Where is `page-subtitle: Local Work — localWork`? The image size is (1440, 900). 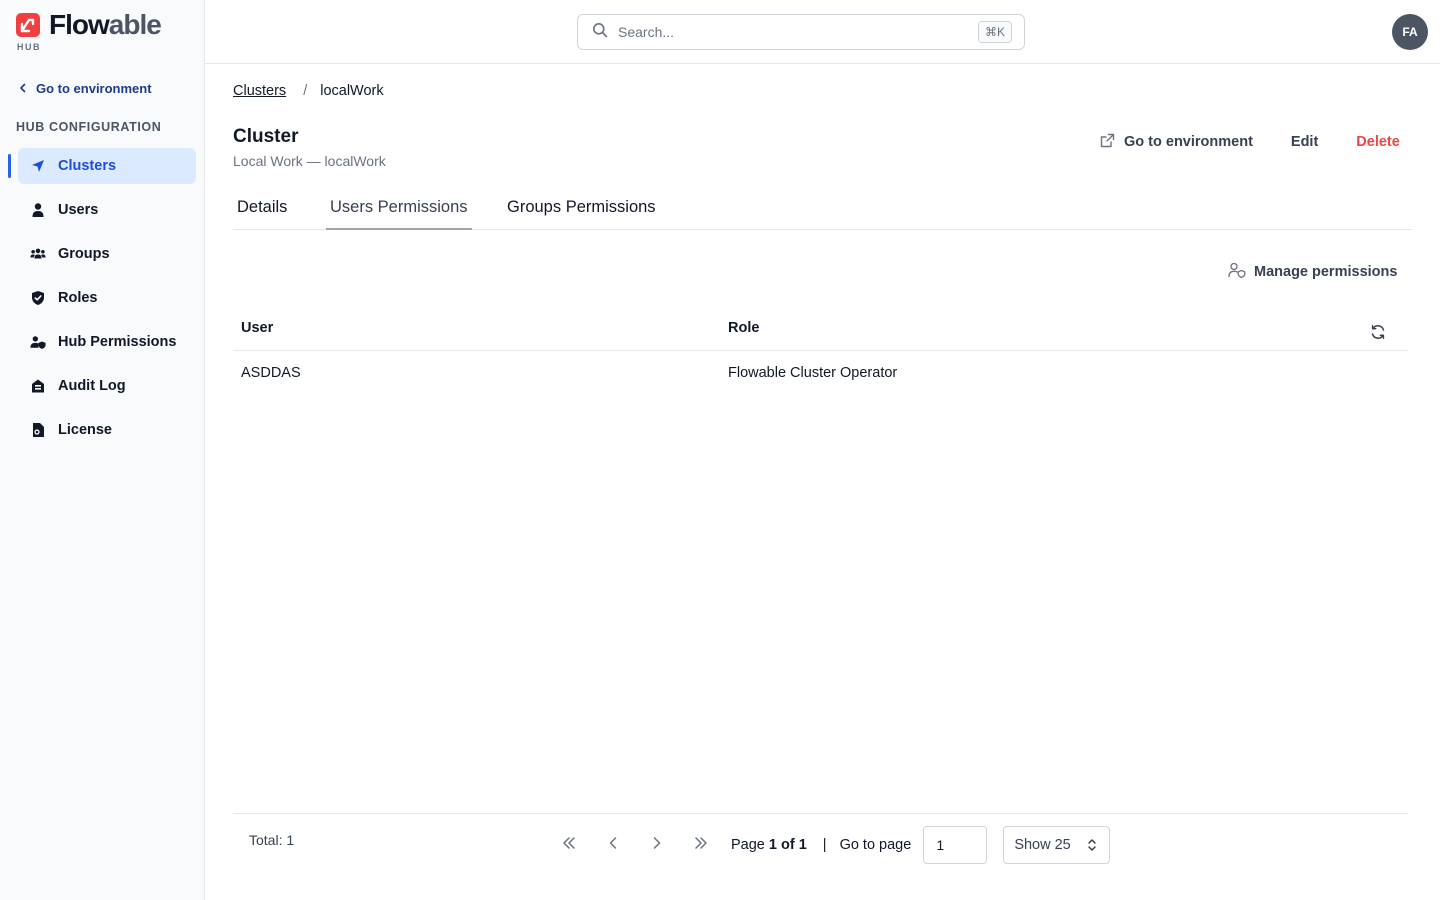 page-subtitle: Local Work — localWork is located at coordinates (309, 161).